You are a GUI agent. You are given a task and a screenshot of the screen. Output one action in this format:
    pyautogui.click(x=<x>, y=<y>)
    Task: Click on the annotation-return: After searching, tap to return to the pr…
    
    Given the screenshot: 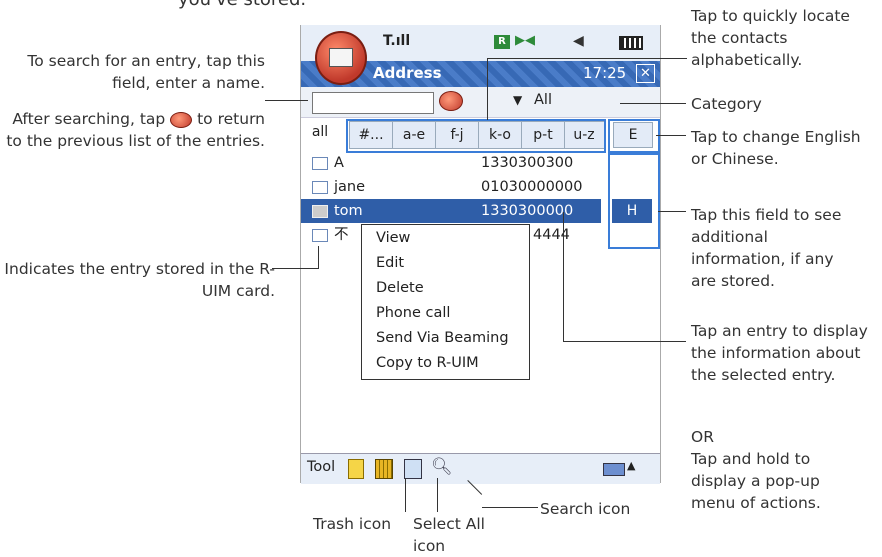 What is the action you would take?
    pyautogui.click(x=135, y=130)
    